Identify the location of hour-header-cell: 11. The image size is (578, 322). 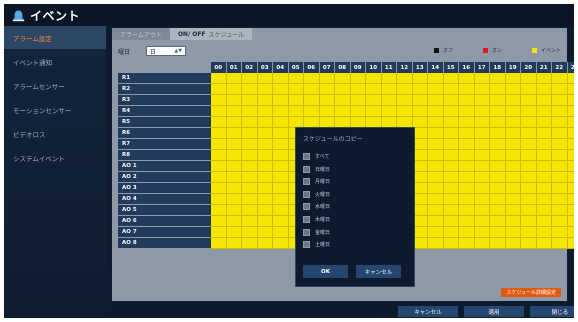
(389, 67).